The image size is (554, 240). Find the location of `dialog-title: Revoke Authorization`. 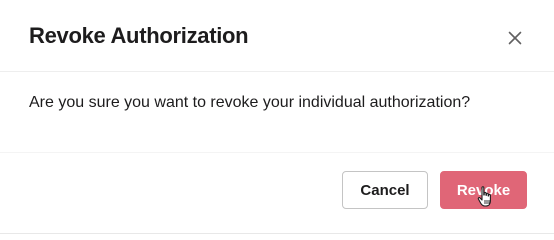

dialog-title: Revoke Authorization is located at coordinates (139, 35).